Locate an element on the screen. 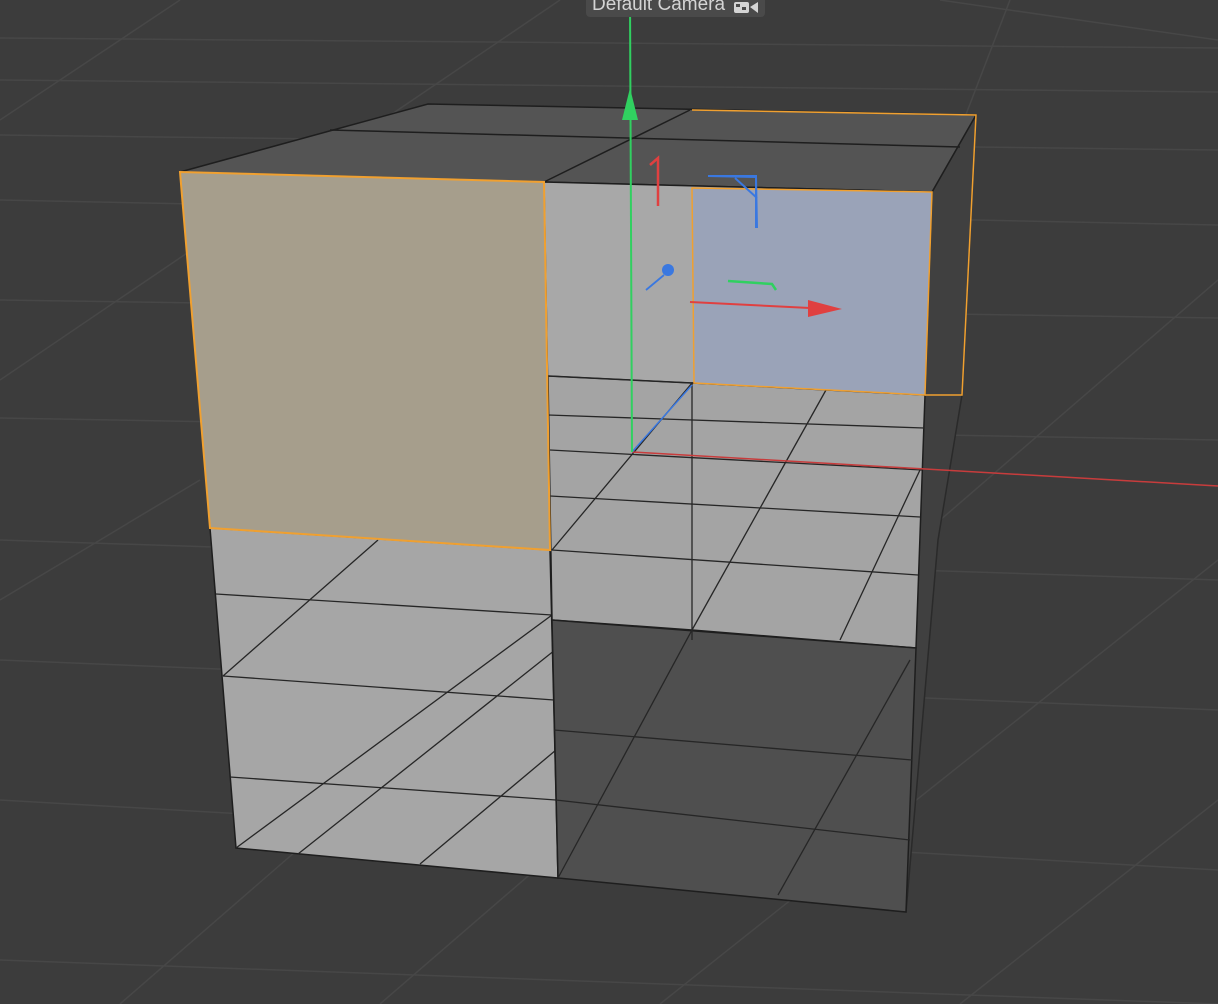 This screenshot has width=1218, height=1004. gizmo-y-arrow-icon is located at coordinates (630, 104).